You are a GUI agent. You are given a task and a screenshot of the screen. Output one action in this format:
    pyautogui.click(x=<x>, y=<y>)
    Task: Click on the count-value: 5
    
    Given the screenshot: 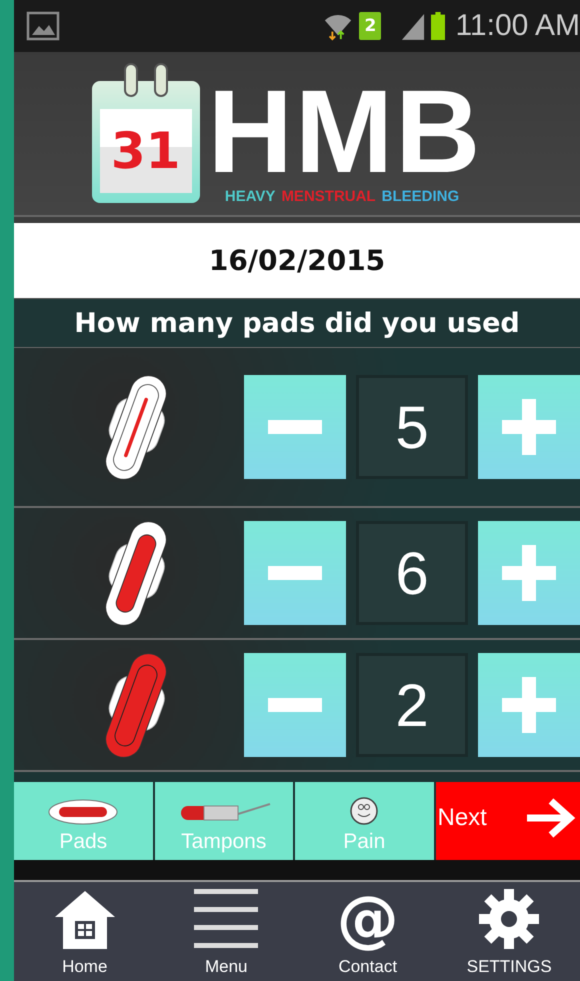 What is the action you would take?
    pyautogui.click(x=412, y=427)
    